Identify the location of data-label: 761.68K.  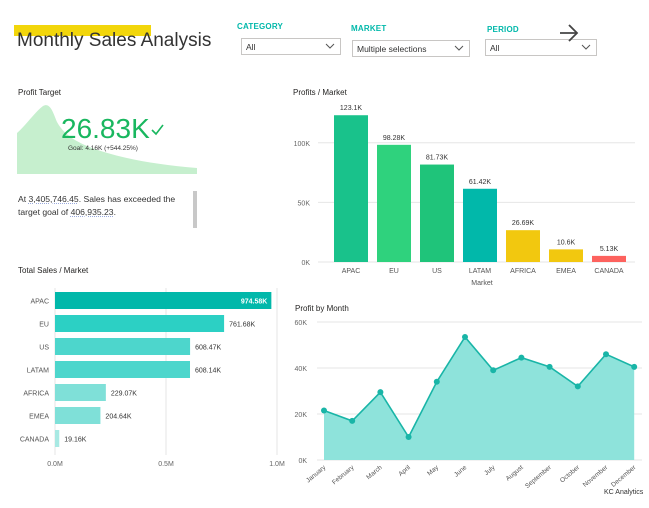
(242, 325).